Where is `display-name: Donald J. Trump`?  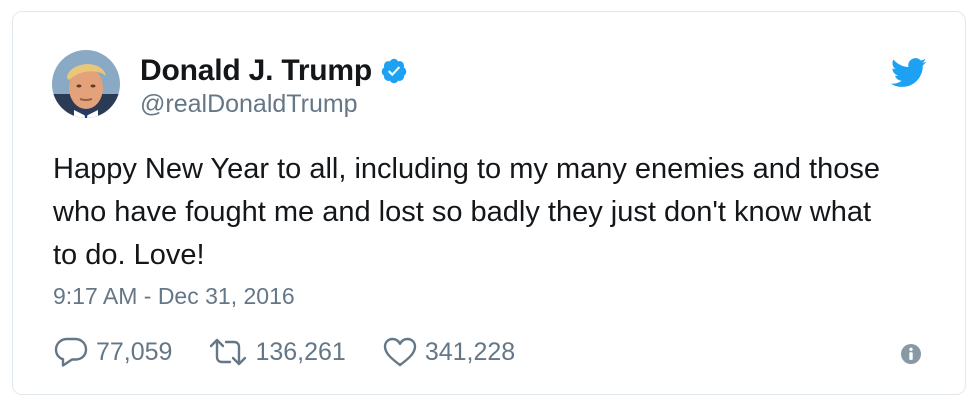
display-name: Donald J. Trump is located at coordinates (256, 71).